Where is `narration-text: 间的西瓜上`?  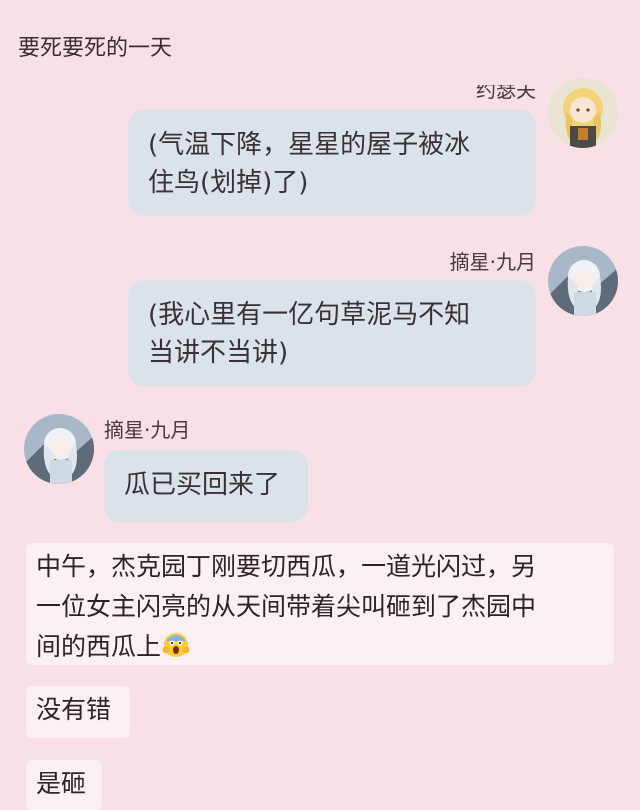 narration-text: 间的西瓜上 is located at coordinates (99, 646).